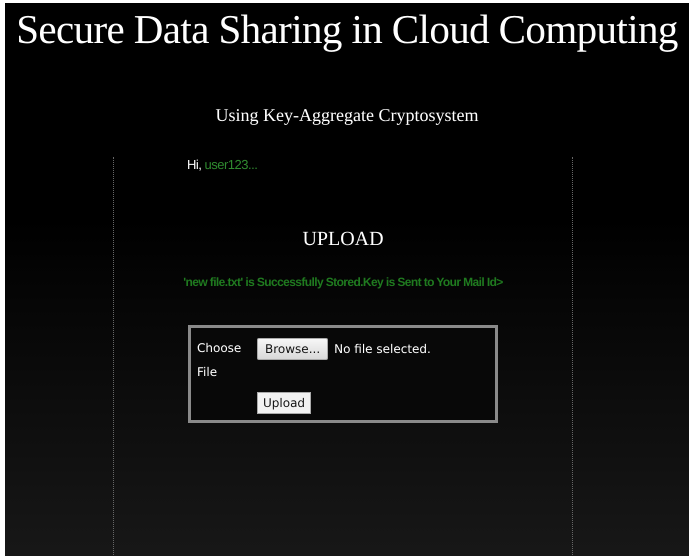 The height and width of the screenshot is (556, 689). What do you see at coordinates (343, 239) in the screenshot?
I see `section-title: UPLOAD` at bounding box center [343, 239].